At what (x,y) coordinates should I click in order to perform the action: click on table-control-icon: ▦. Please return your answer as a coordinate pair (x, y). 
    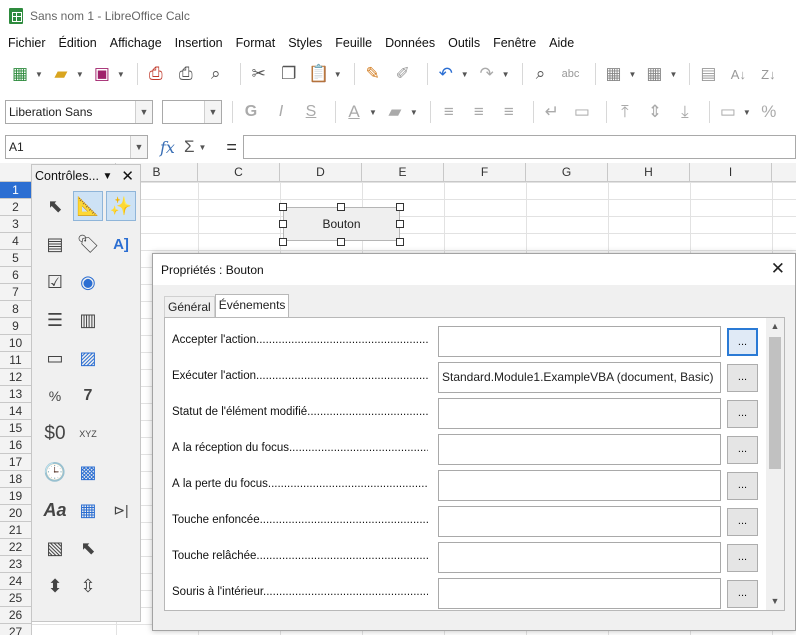
    Looking at the image, I should click on (88, 510).